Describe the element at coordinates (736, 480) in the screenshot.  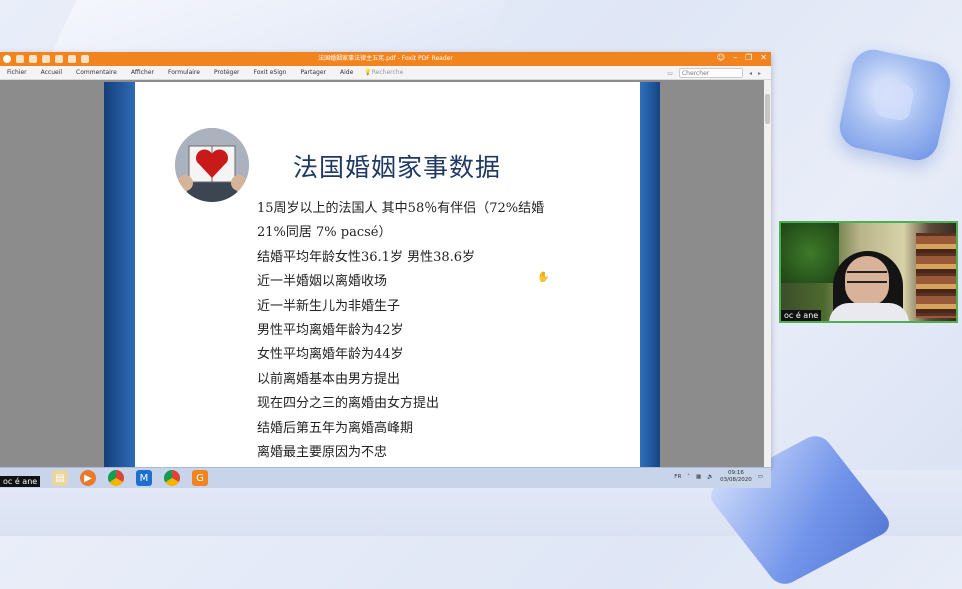
I see `clock-date: 03/08/2020` at that location.